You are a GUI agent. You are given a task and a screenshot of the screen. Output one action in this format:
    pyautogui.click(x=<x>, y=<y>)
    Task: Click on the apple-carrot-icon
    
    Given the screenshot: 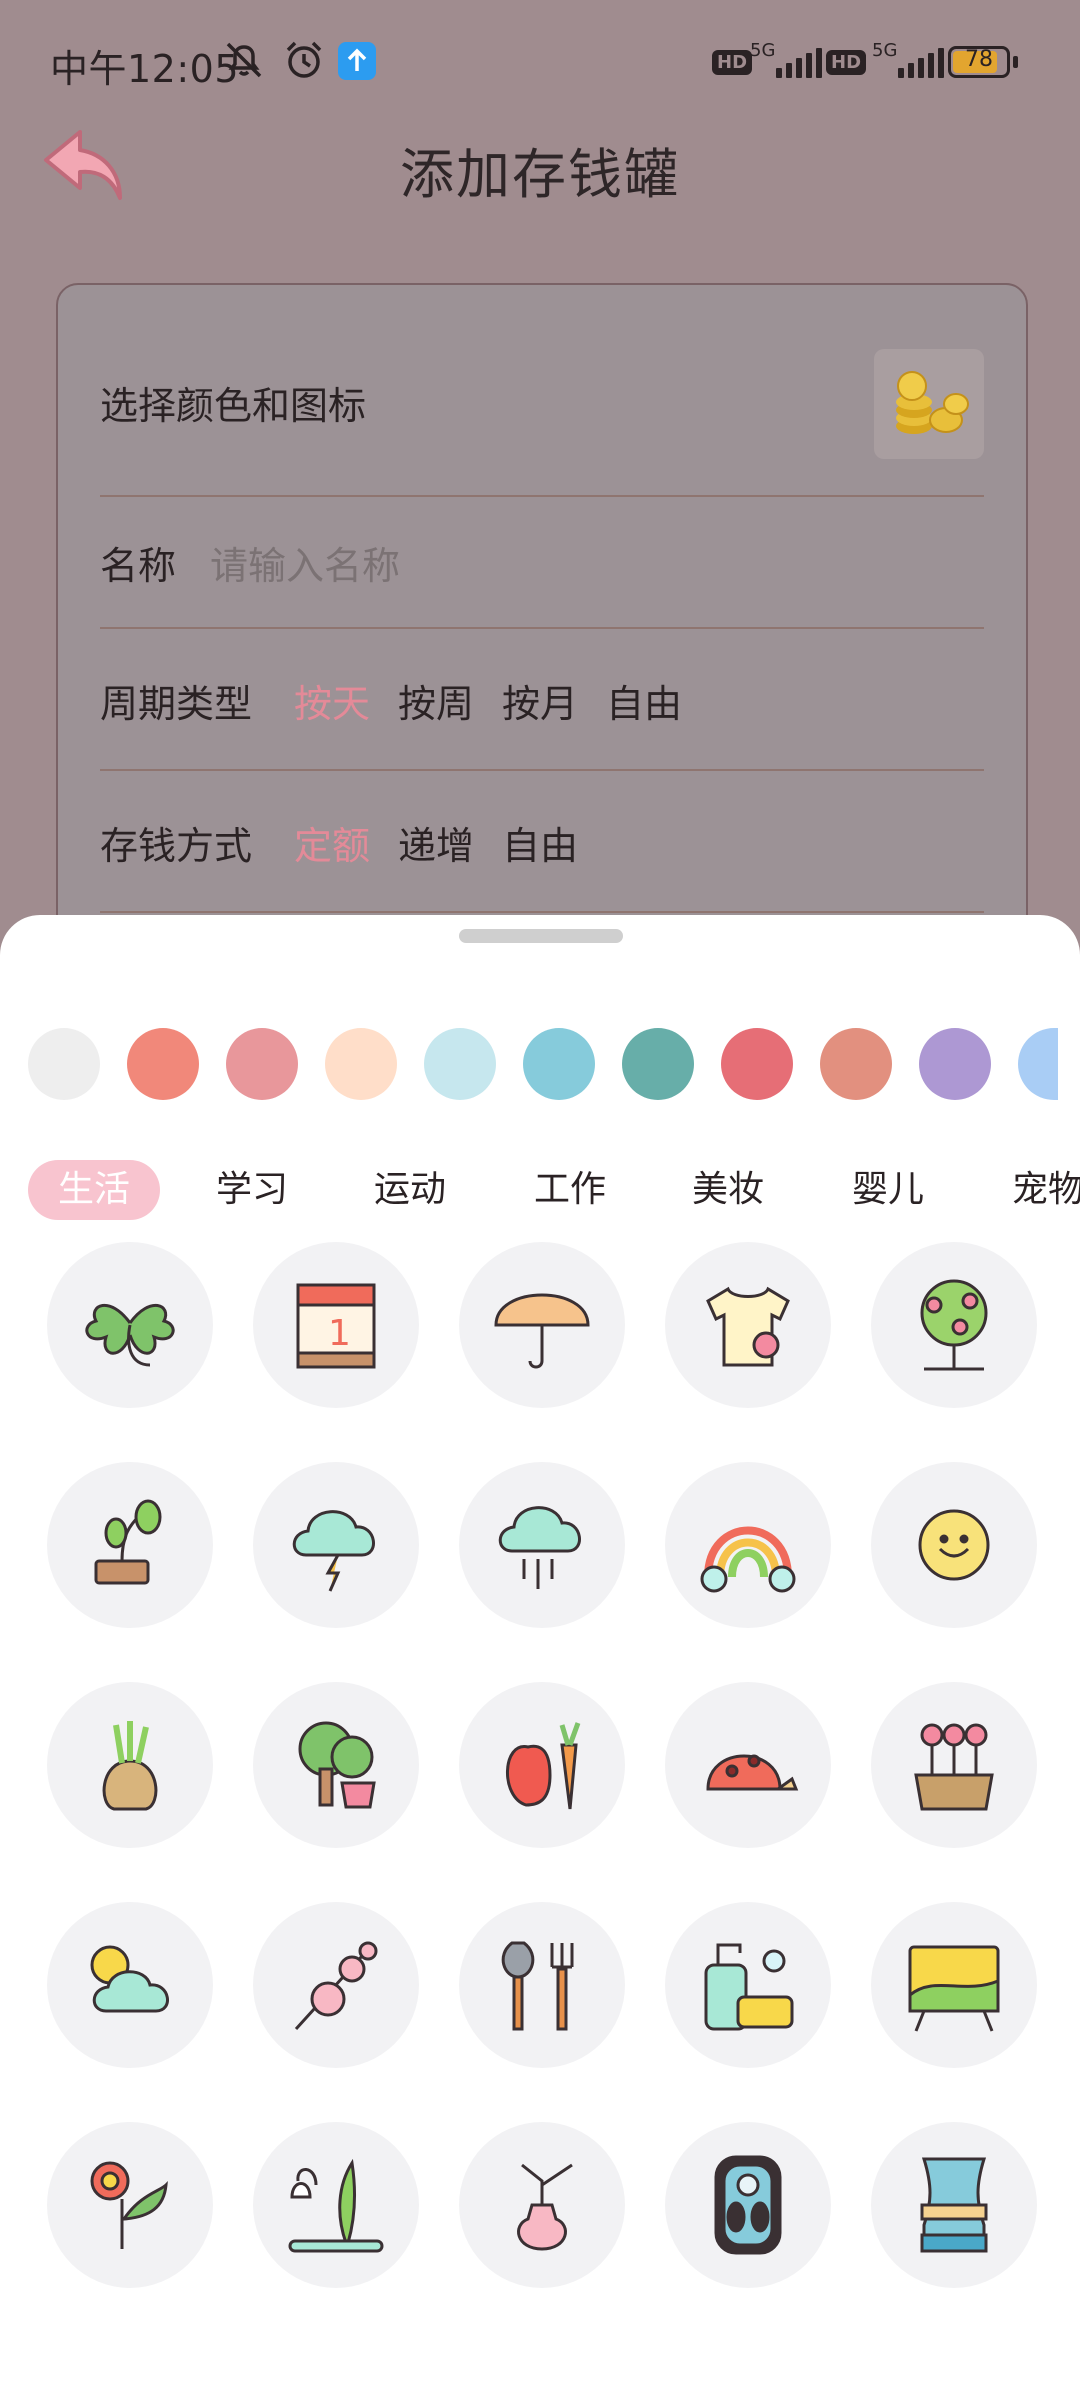 What is the action you would take?
    pyautogui.click(x=542, y=1765)
    